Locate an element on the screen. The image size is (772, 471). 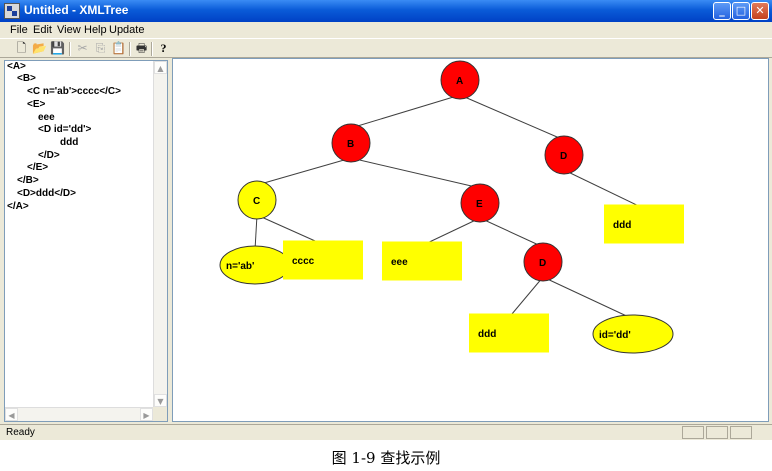
maximize-button: □ is located at coordinates (741, 11).